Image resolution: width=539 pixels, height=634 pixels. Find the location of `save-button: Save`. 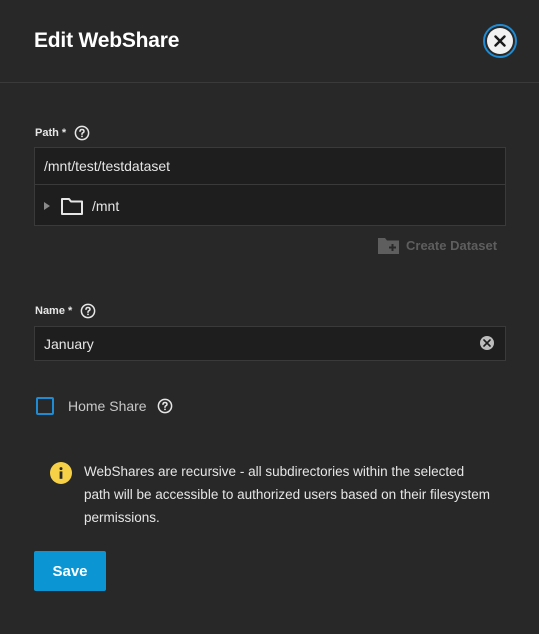

save-button: Save is located at coordinates (70, 571).